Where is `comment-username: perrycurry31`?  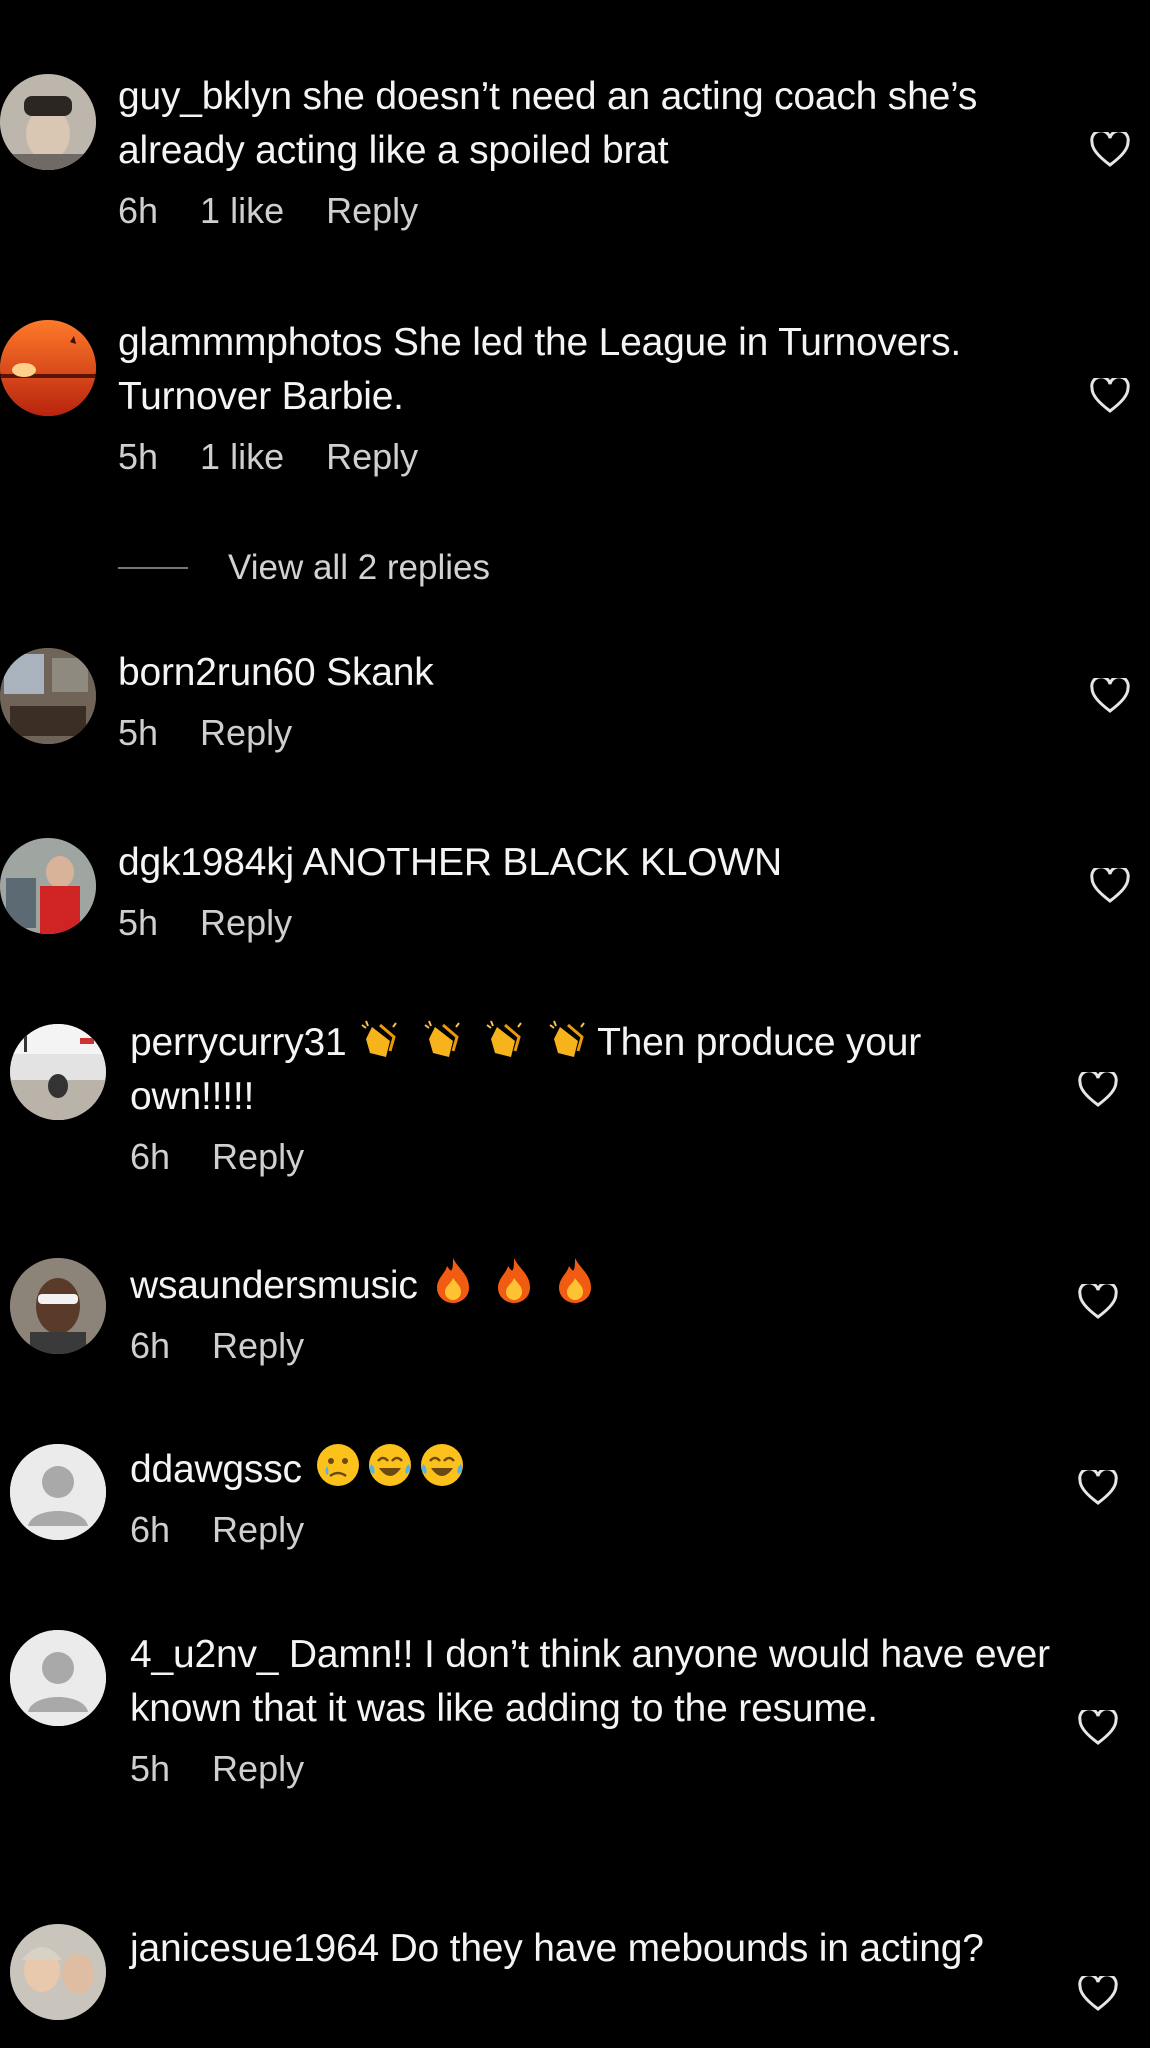 comment-username: perrycurry31 is located at coordinates (238, 1042).